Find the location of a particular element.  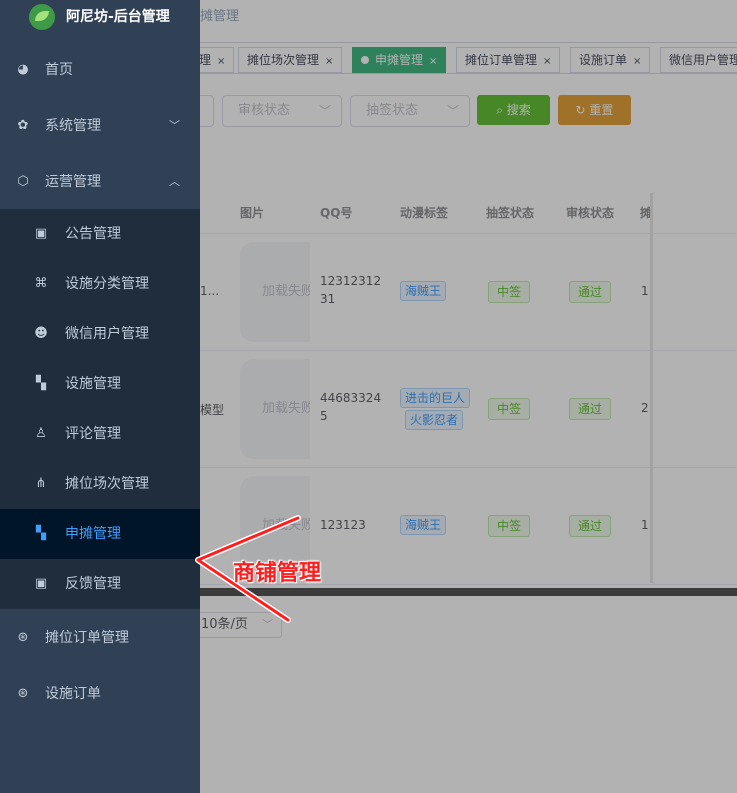

menu-item-home: ◕ 首页 is located at coordinates (100, 70).